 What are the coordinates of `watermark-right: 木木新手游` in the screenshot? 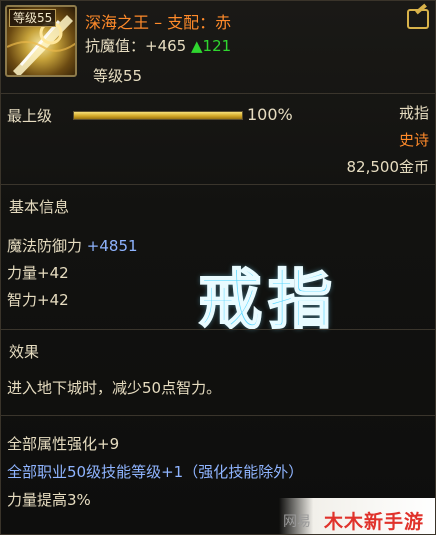 It's located at (374, 522).